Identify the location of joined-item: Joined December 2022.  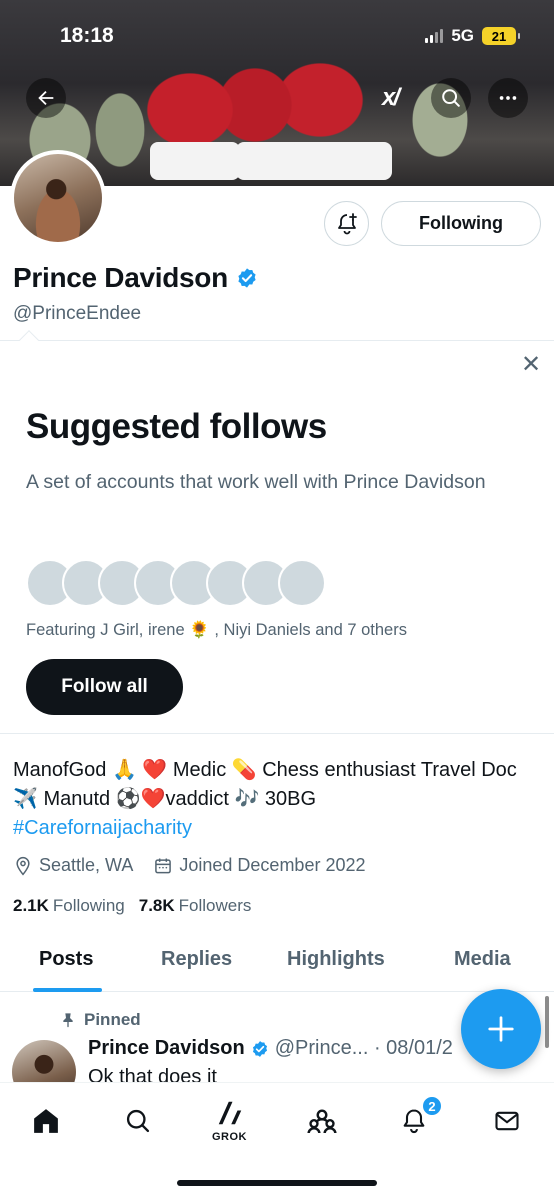
(259, 865).